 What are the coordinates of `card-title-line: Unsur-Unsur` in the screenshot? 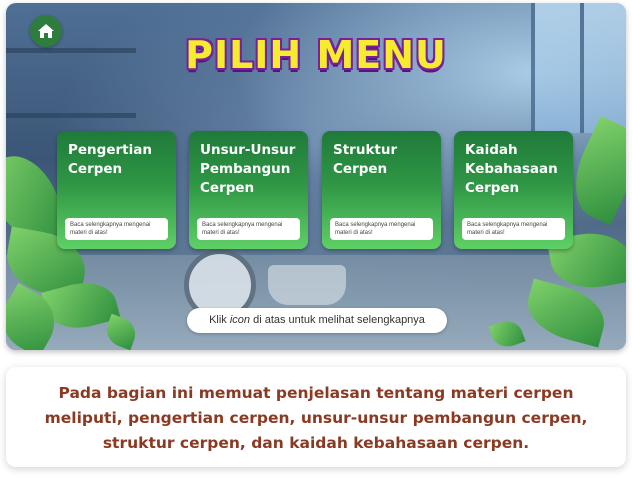 It's located at (248, 150).